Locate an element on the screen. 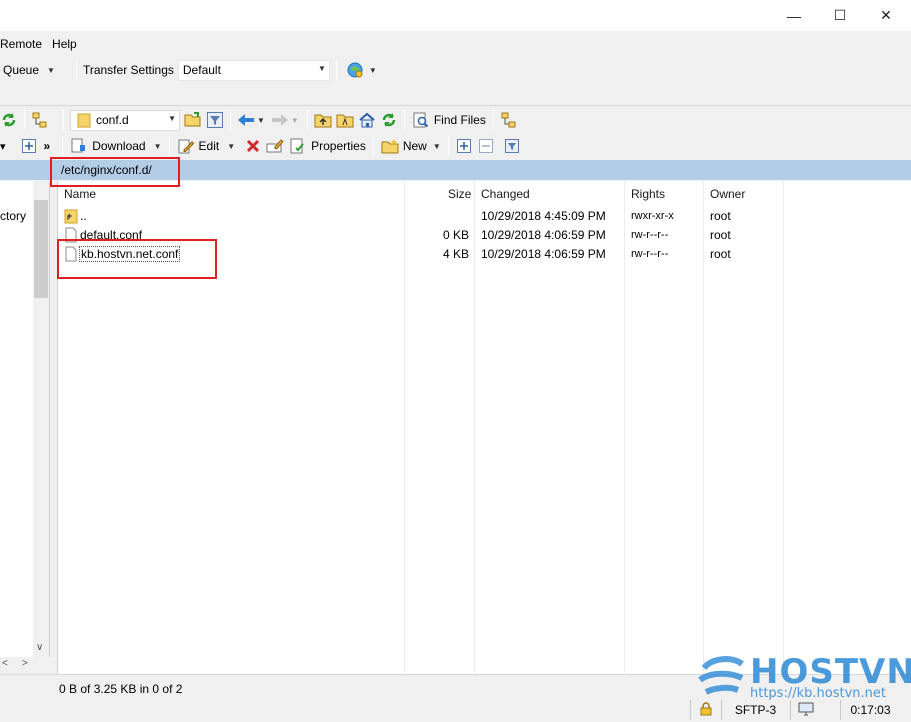 The height and width of the screenshot is (722, 911). maximize-button: ☐ is located at coordinates (840, 15).